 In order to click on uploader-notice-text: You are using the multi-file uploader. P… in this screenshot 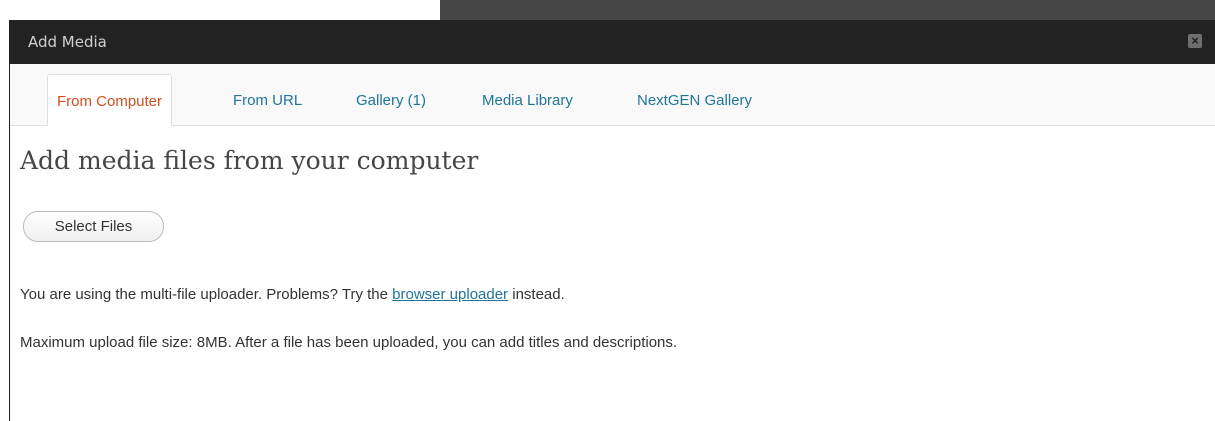, I will do `click(206, 294)`.